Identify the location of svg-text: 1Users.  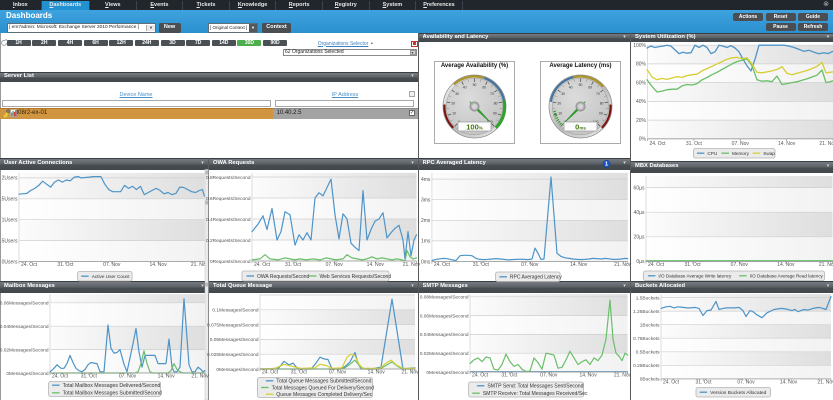
(10, 221).